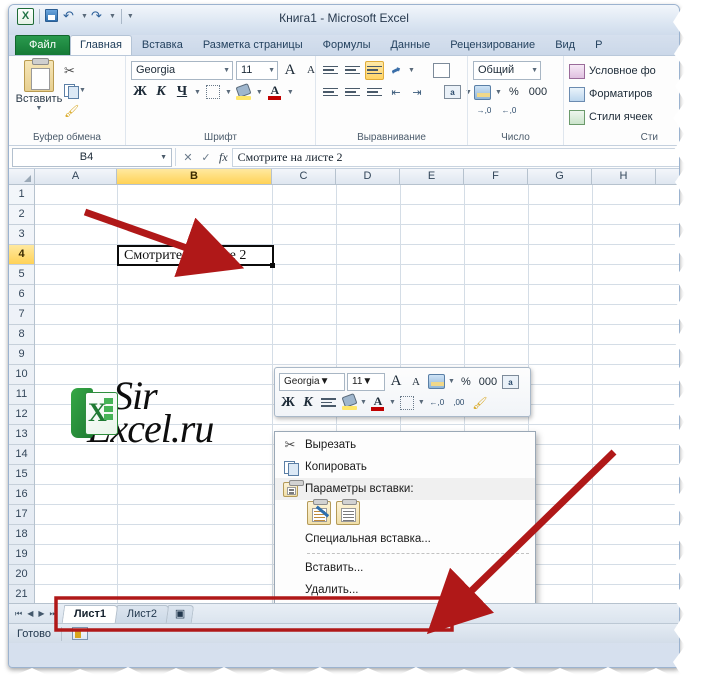 Image resolution: width=703 pixels, height=694 pixels. What do you see at coordinates (21, 415) in the screenshot?
I see `row-header-12: 12` at bounding box center [21, 415].